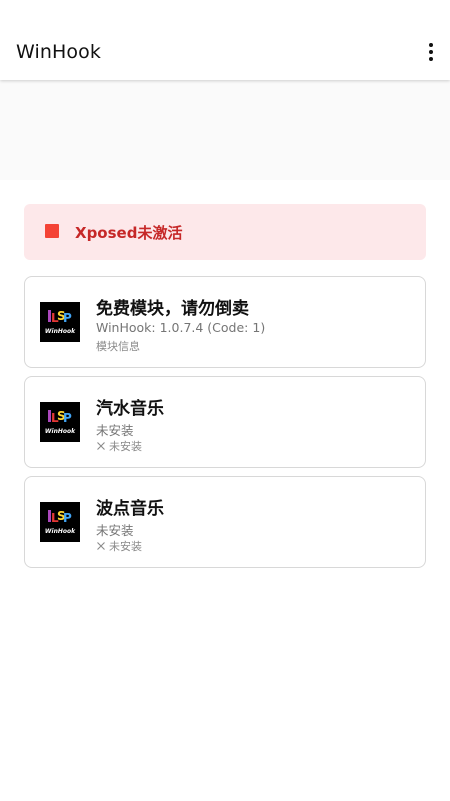 The width and height of the screenshot is (450, 801). I want to click on xposed-status-banner: Xposed未激活, so click(225, 232).